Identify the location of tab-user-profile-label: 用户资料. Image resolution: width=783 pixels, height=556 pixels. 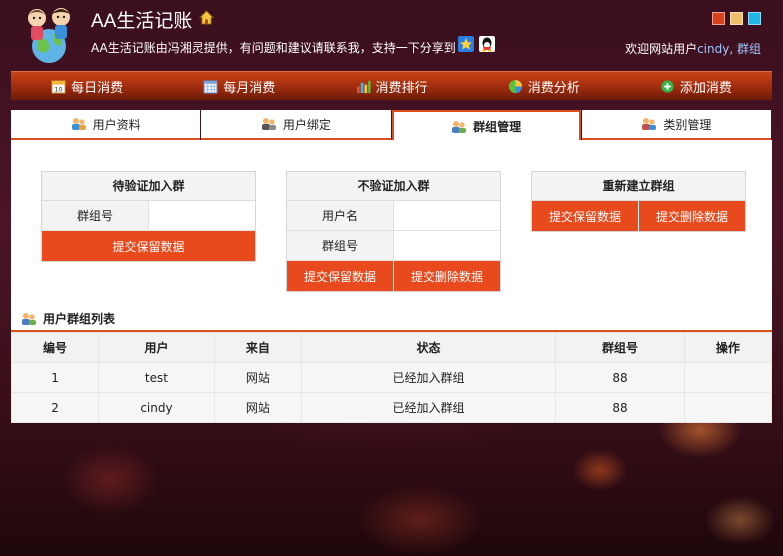
(116, 124).